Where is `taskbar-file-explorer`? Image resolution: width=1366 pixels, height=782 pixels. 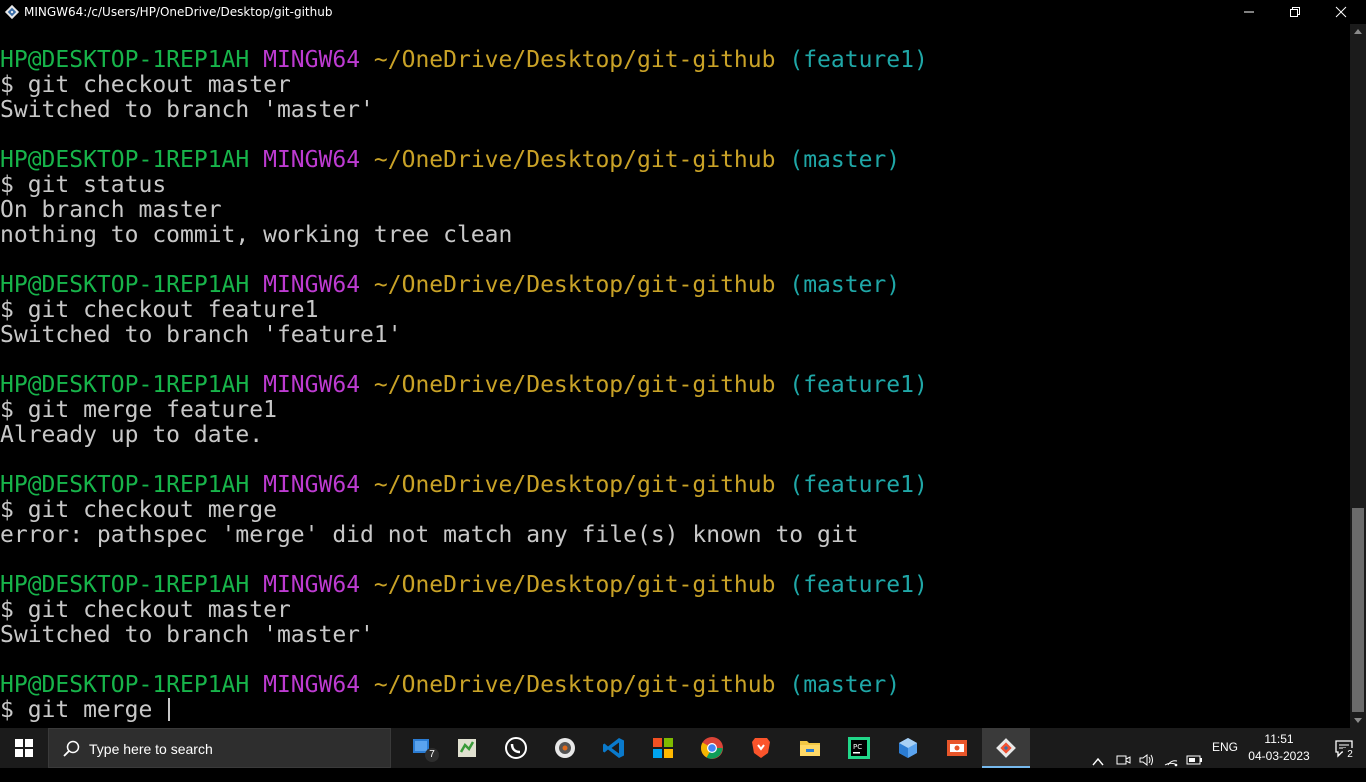 taskbar-file-explorer is located at coordinates (810, 748).